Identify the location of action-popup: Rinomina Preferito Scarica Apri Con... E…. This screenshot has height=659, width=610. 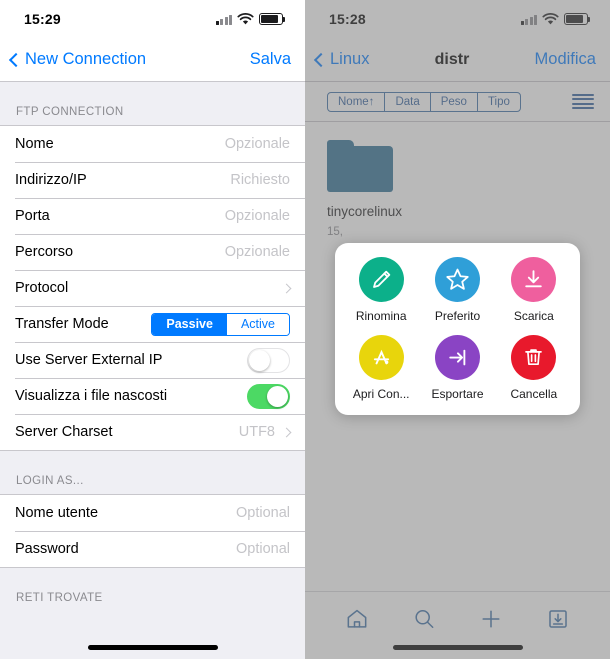
(457, 329).